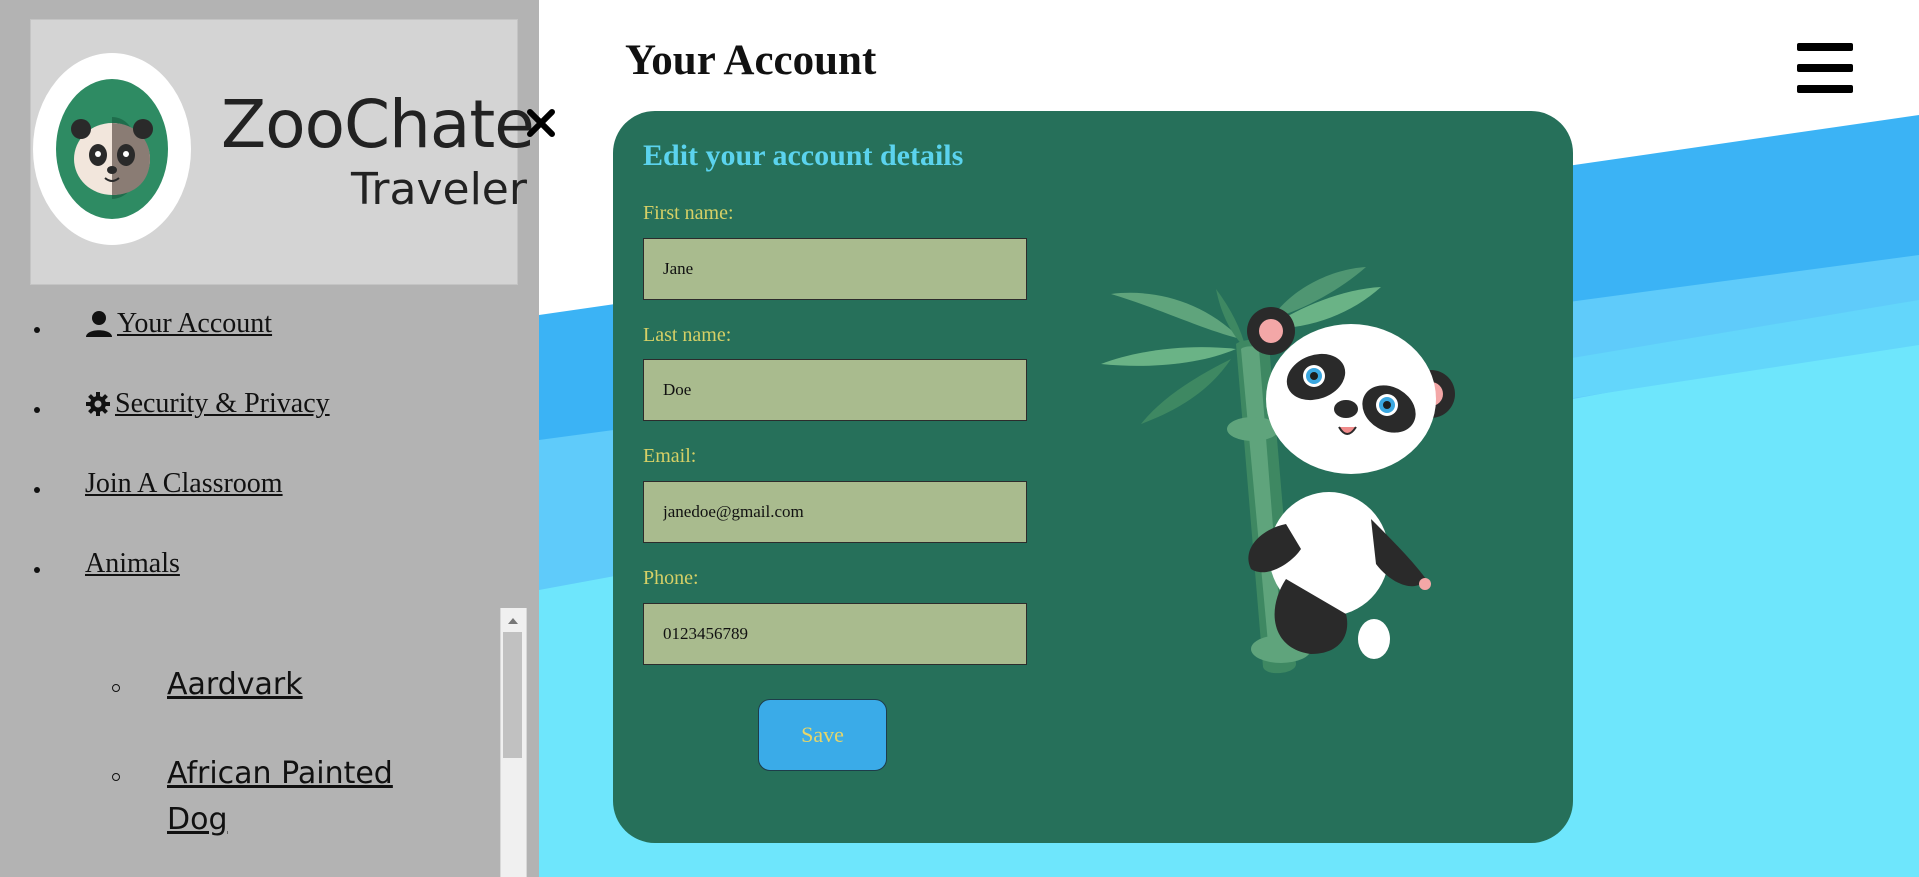 This screenshot has height=877, width=1919. What do you see at coordinates (99, 324) in the screenshot?
I see `person-icon` at bounding box center [99, 324].